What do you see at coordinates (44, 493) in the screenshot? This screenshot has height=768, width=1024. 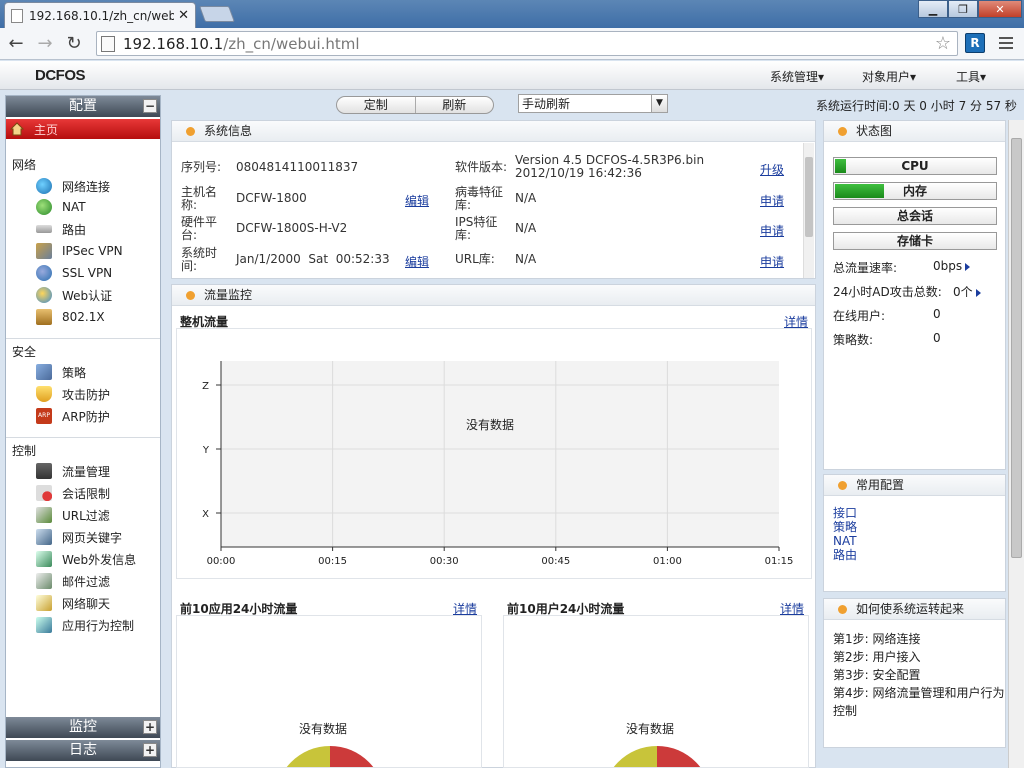 I see `session-limit-icon` at bounding box center [44, 493].